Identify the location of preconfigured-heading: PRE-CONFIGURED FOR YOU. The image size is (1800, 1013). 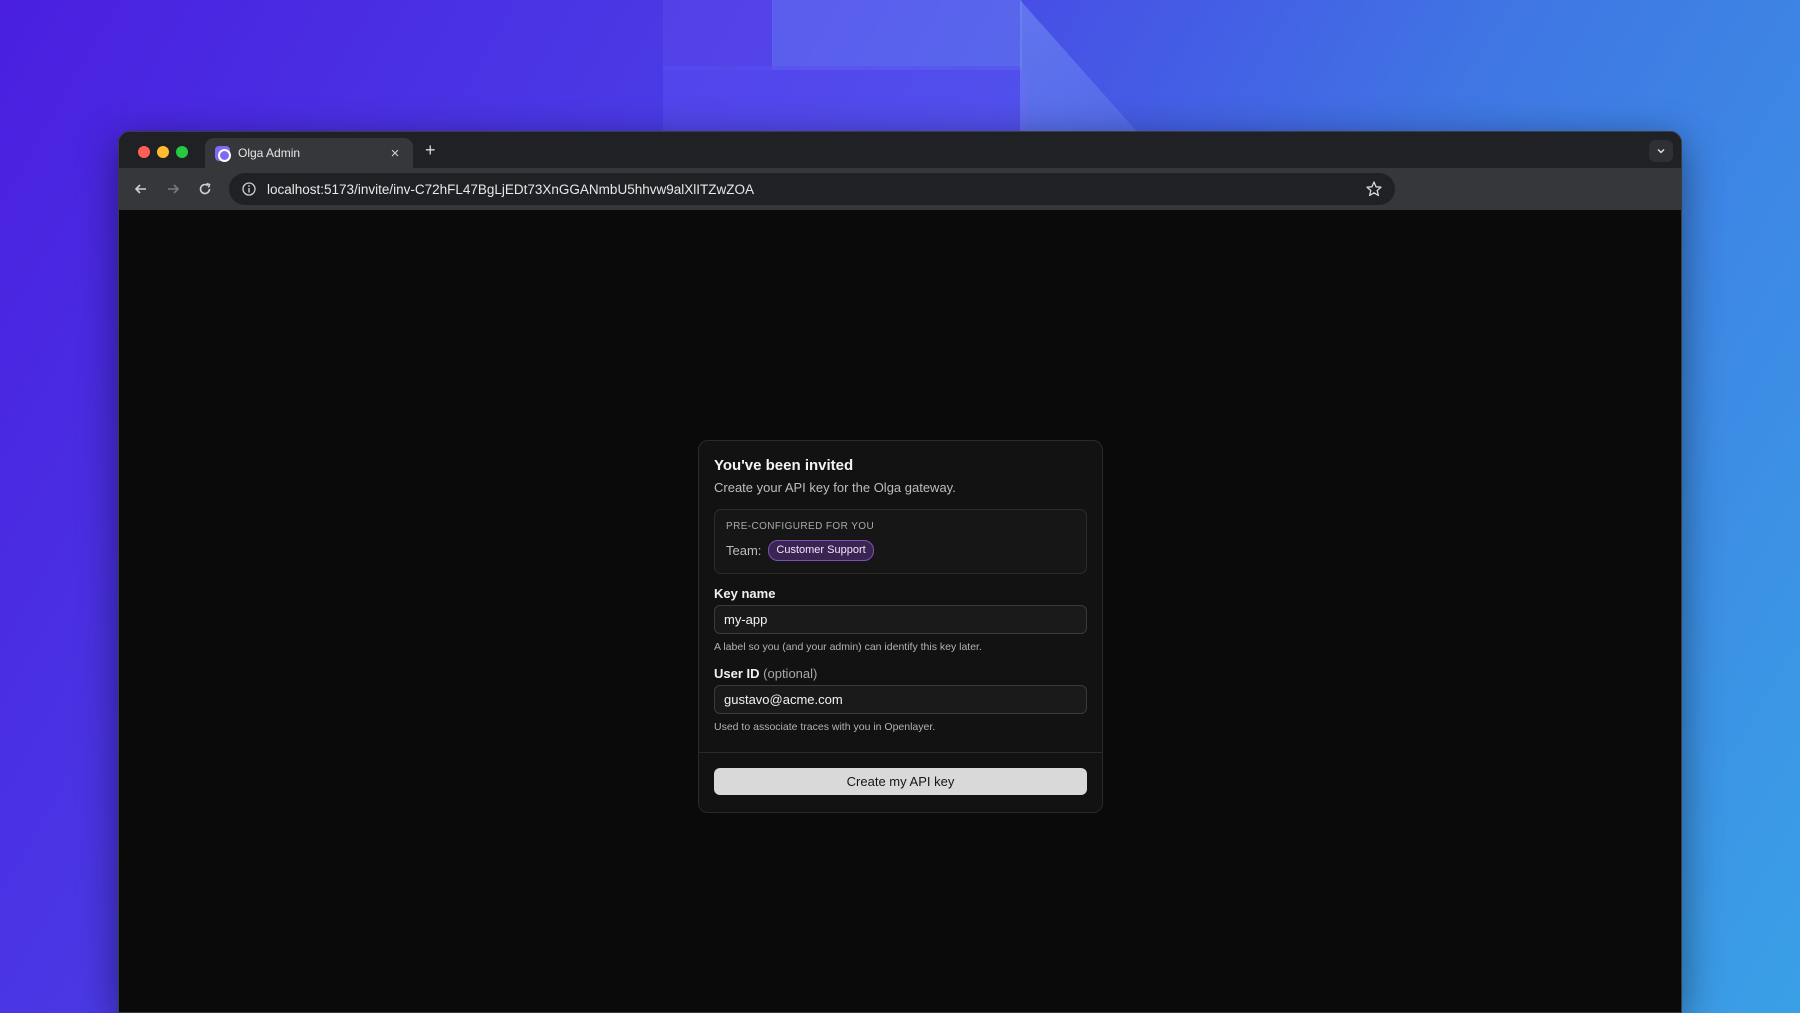
(800, 526).